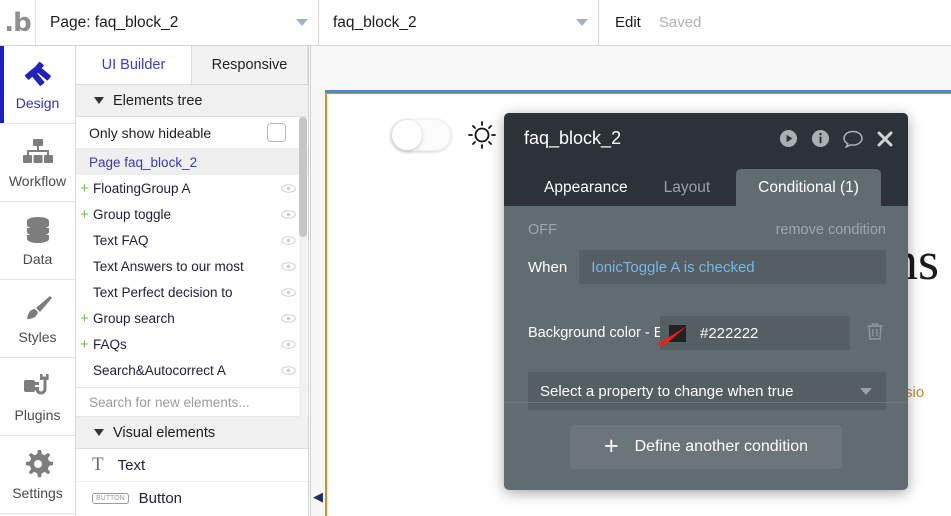 This screenshot has height=516, width=951. I want to click on saved-status: Saved, so click(680, 22).